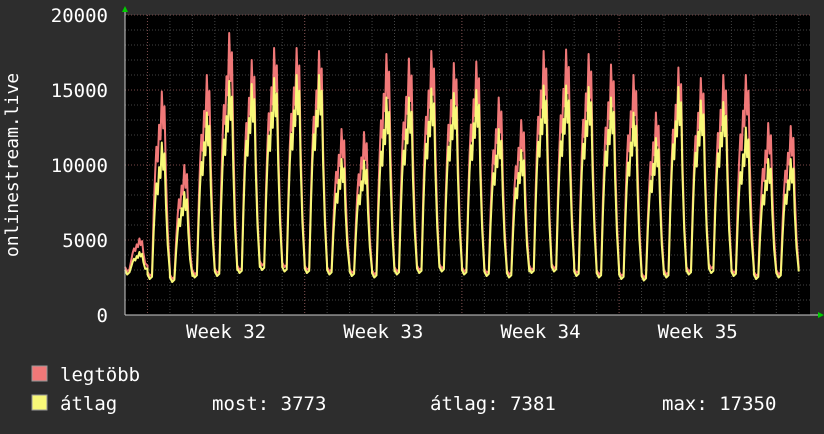 This screenshot has height=434, width=824. What do you see at coordinates (79, 91) in the screenshot?
I see `y-tick-label: 15000` at bounding box center [79, 91].